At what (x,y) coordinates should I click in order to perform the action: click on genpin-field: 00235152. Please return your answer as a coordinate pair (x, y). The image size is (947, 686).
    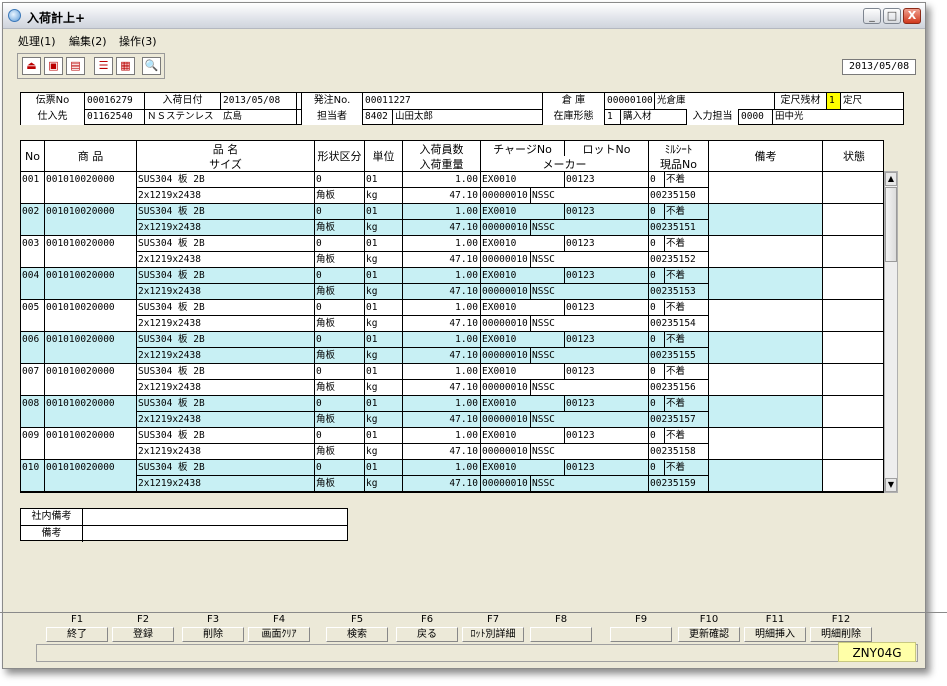
    Looking at the image, I should click on (679, 260).